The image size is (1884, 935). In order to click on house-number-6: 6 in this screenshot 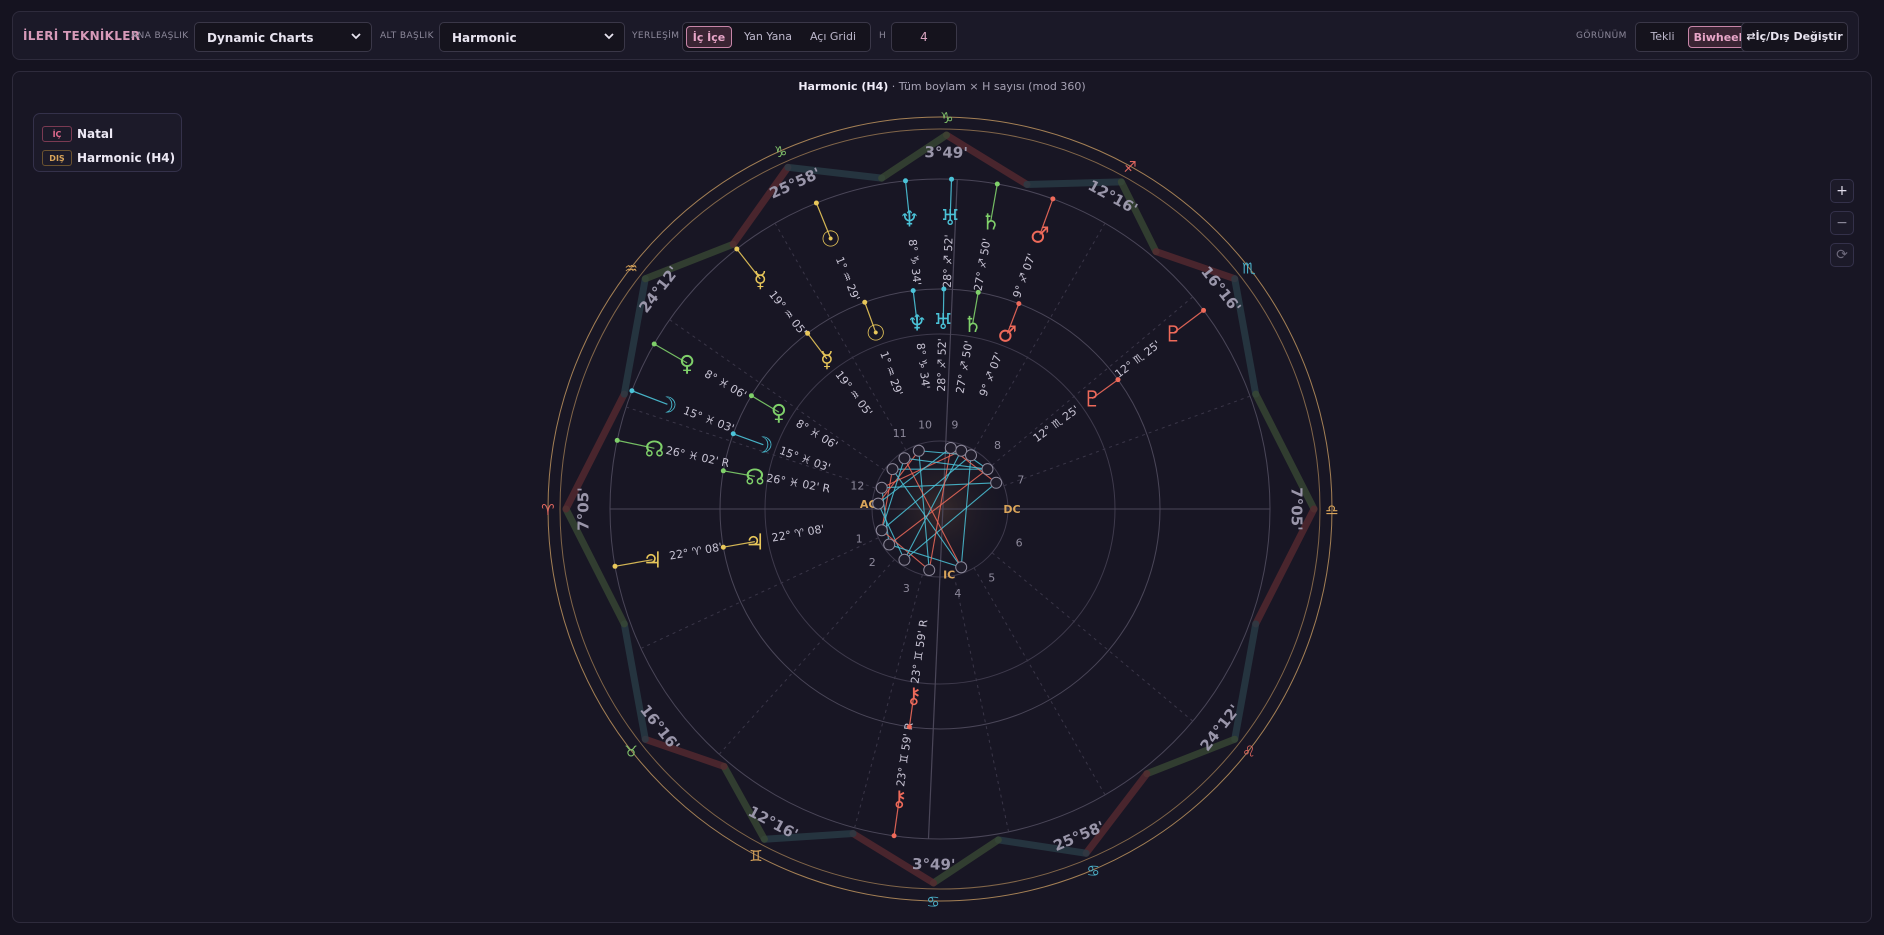, I will do `click(1019, 543)`.